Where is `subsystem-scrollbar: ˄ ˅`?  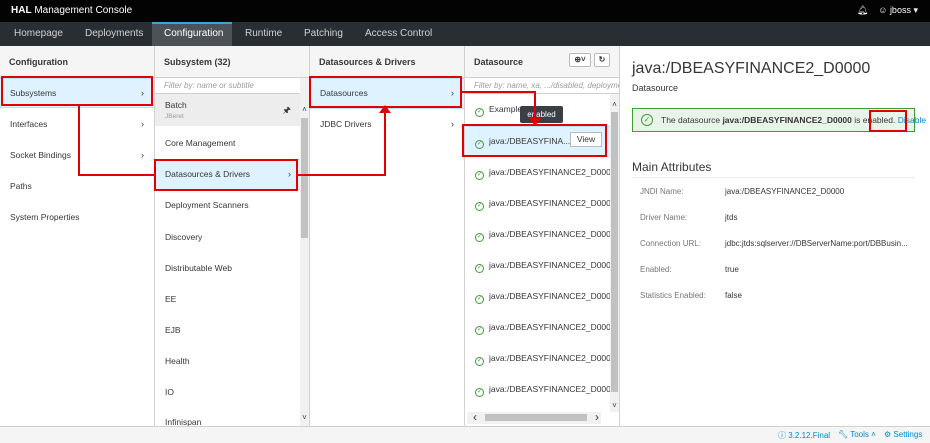 subsystem-scrollbar: ˄ ˅ is located at coordinates (304, 252).